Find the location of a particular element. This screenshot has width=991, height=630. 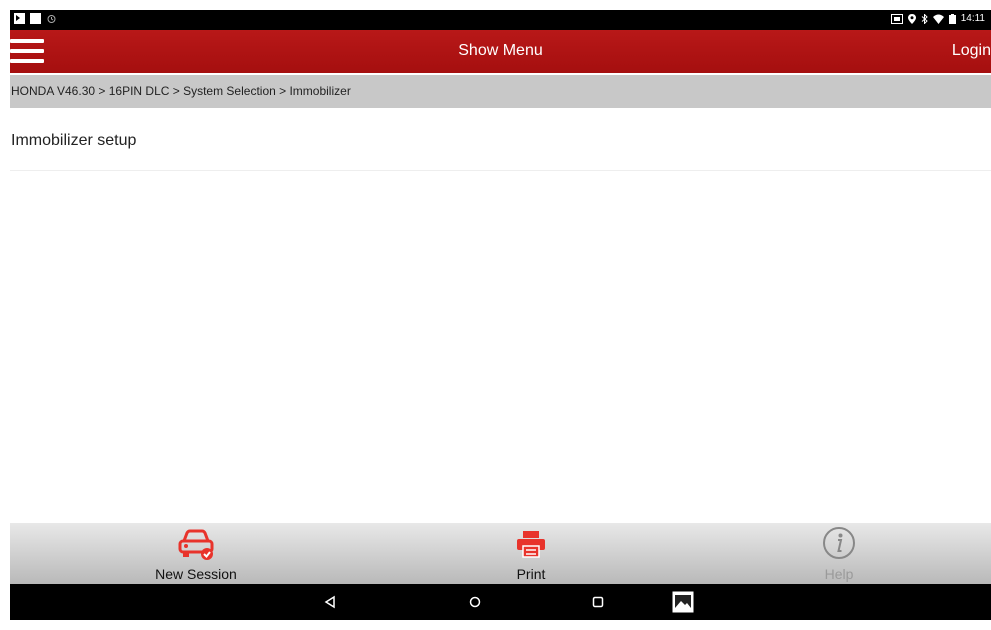

bluetooth-icon is located at coordinates (924, 18).